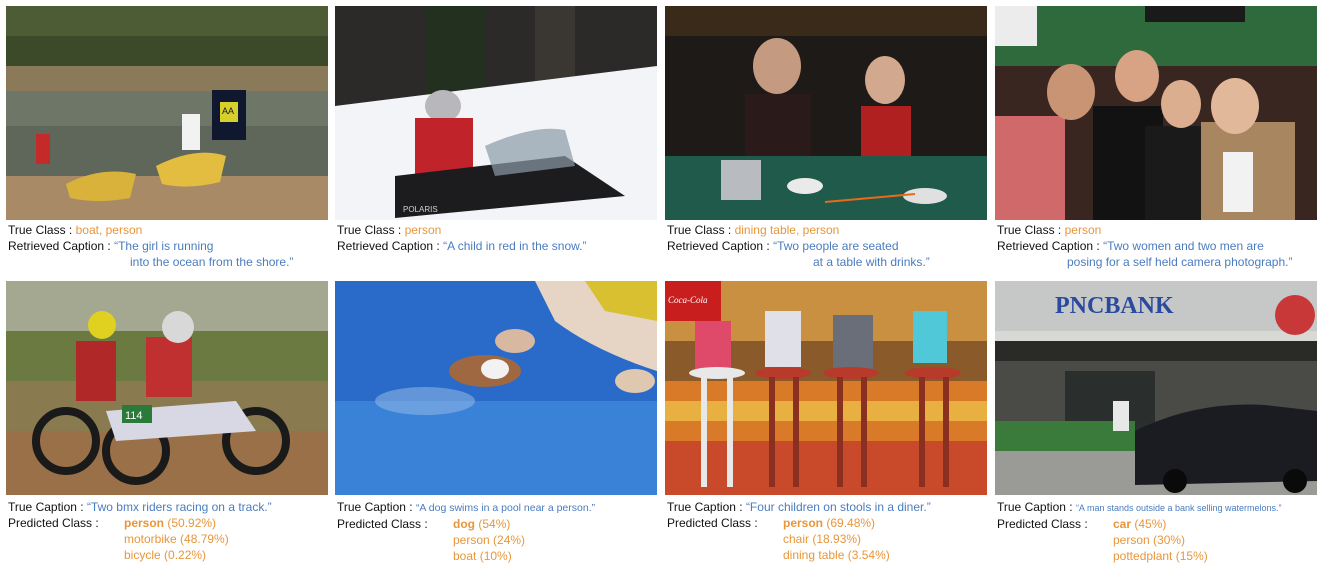 Image resolution: width=1320 pixels, height=569 pixels. Describe the element at coordinates (688, 300) in the screenshot. I see `soda-sign-text: Coca-Cola` at that location.